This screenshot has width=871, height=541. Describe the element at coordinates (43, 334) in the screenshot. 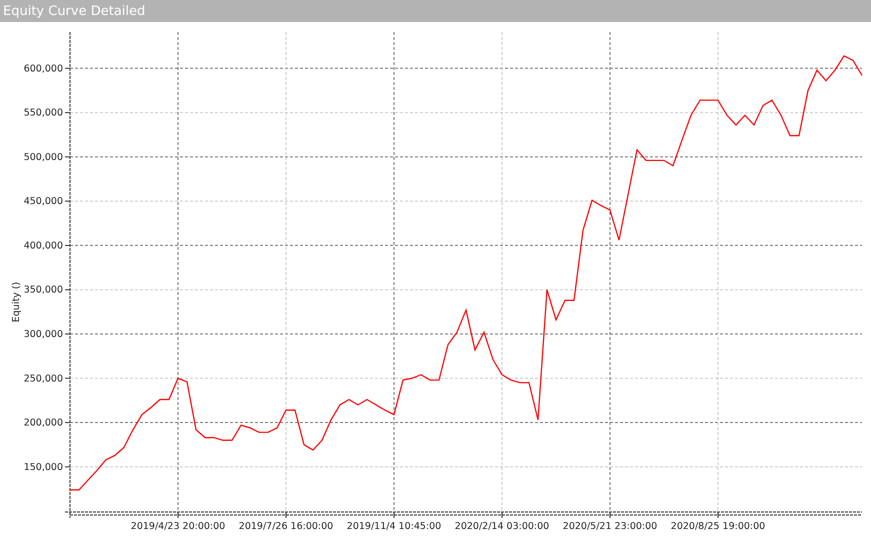

I see `y-axis-label: 300,000` at that location.